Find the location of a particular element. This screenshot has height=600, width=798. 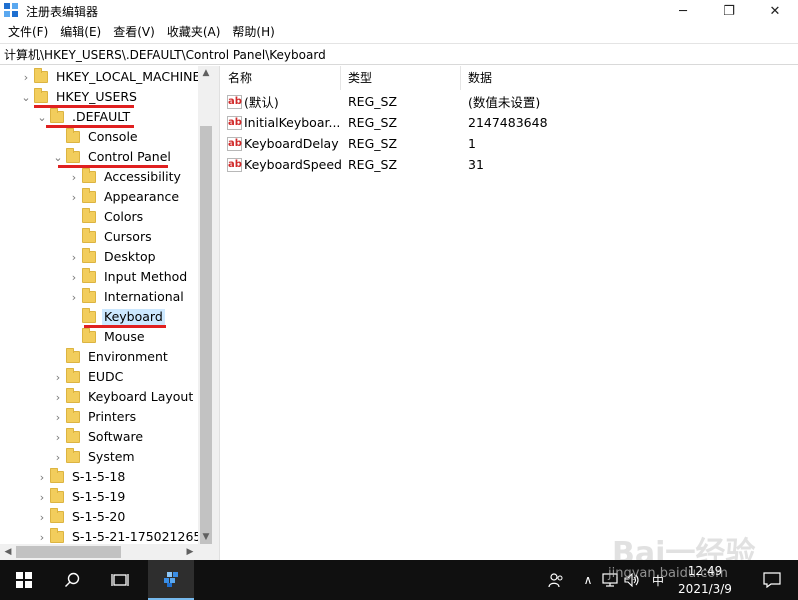

task-view-button is located at coordinates (120, 580).